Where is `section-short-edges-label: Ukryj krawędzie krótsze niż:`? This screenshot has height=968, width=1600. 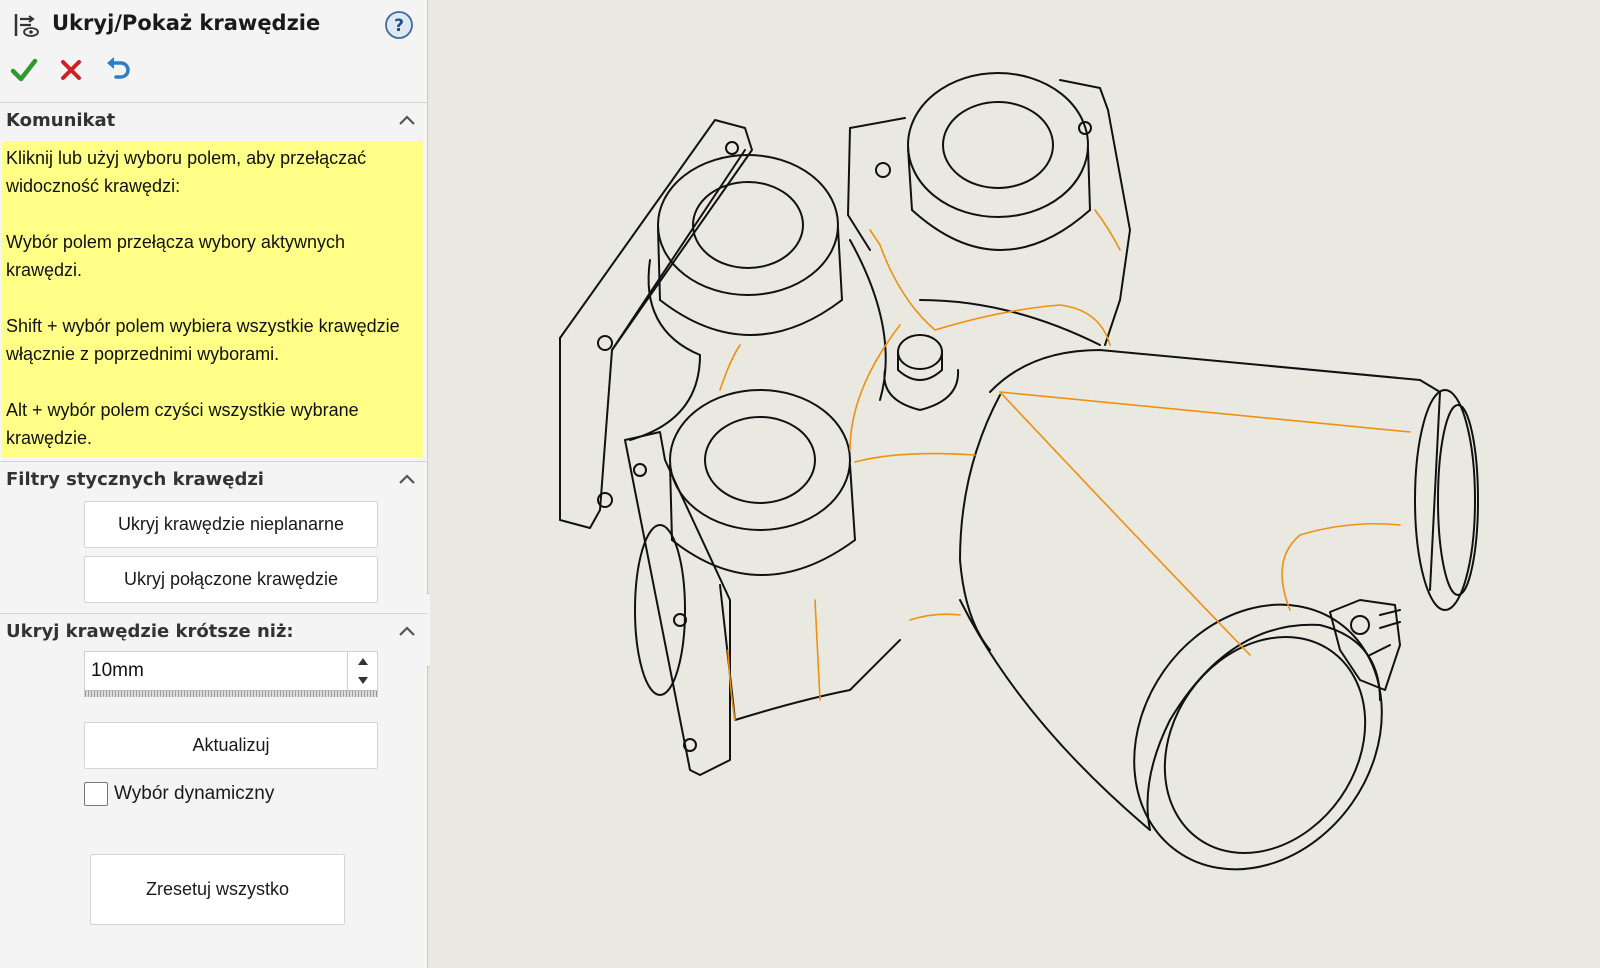
section-short-edges-label: Ukryj krawędzie krótsze niż: is located at coordinates (150, 631).